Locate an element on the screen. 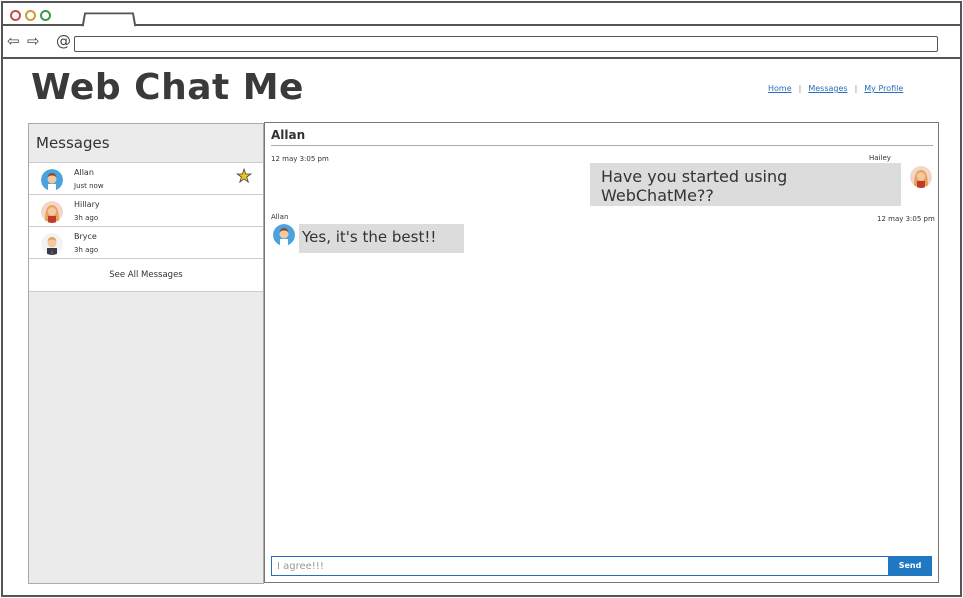 Image resolution: width=963 pixels, height=598 pixels. sidebar-title: Messages is located at coordinates (73, 143).